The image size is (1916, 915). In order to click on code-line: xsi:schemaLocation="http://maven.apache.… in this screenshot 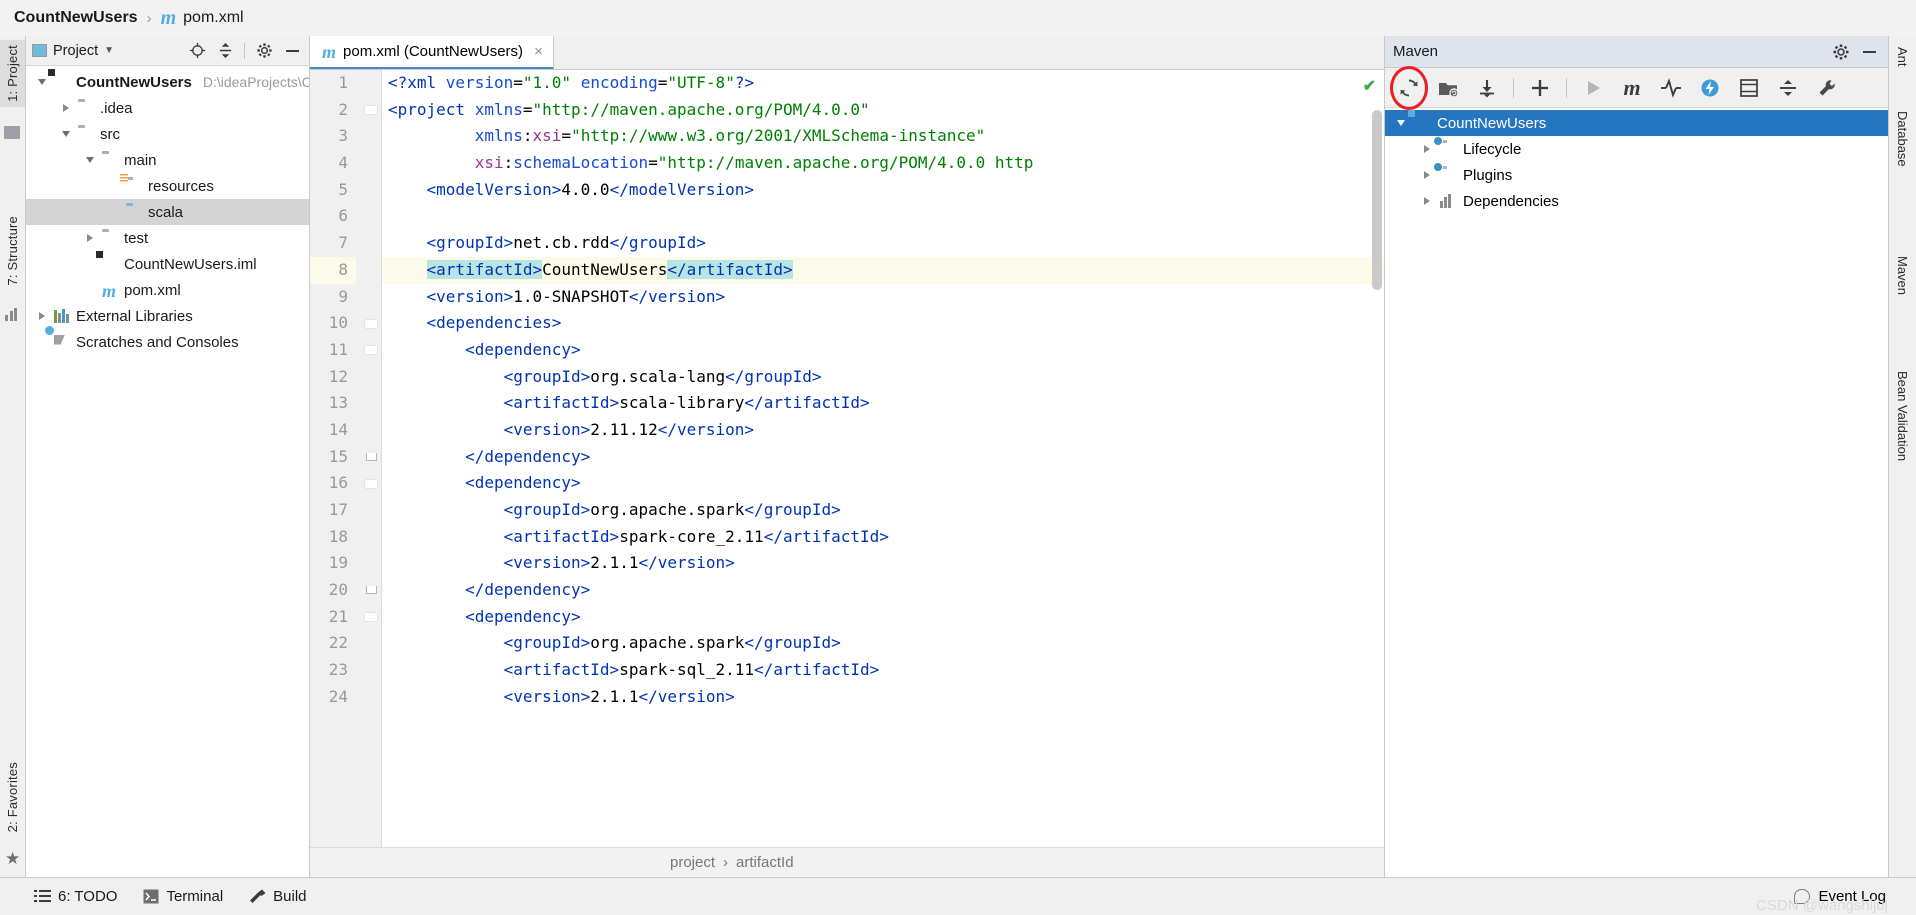, I will do `click(883, 163)`.